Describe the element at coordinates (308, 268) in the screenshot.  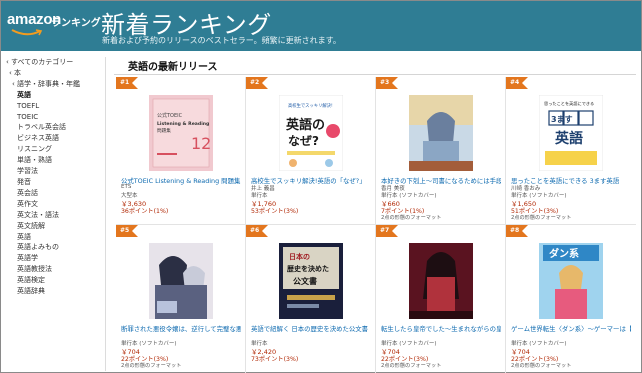
I see `svg-text: 歴史を決めた` at that location.